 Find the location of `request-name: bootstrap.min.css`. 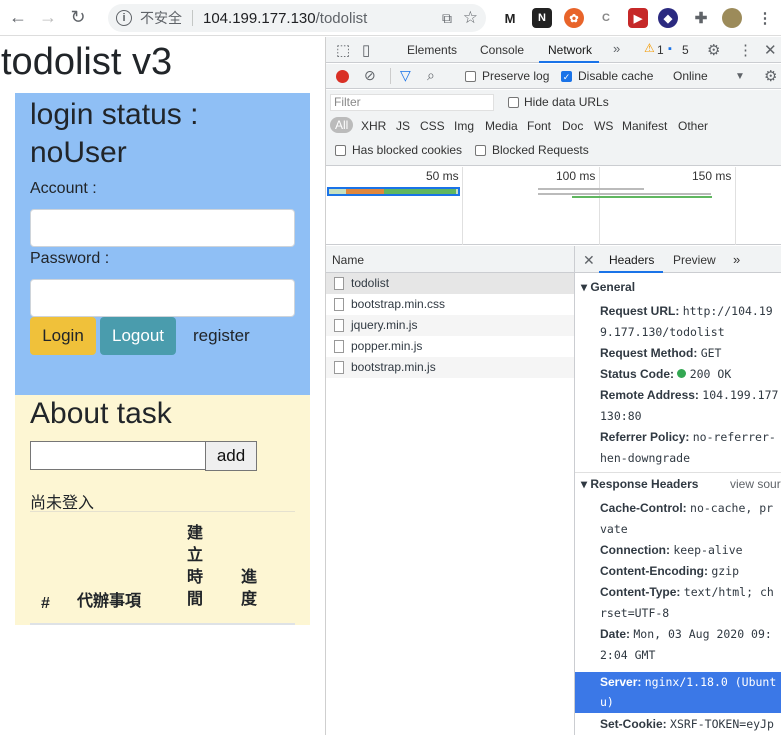

request-name: bootstrap.min.css is located at coordinates (398, 304).